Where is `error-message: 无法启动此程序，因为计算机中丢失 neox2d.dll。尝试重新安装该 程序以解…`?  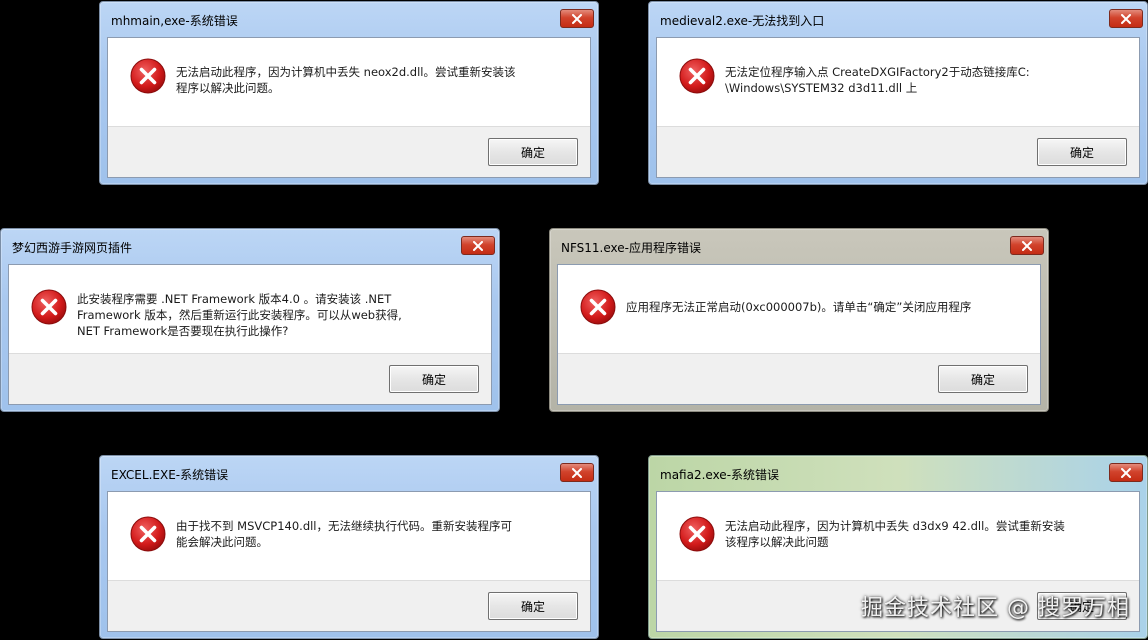
error-message: 无法启动此程序，因为计算机中丢失 neox2d.dll。尝试重新安装该 程序以解… is located at coordinates (346, 80).